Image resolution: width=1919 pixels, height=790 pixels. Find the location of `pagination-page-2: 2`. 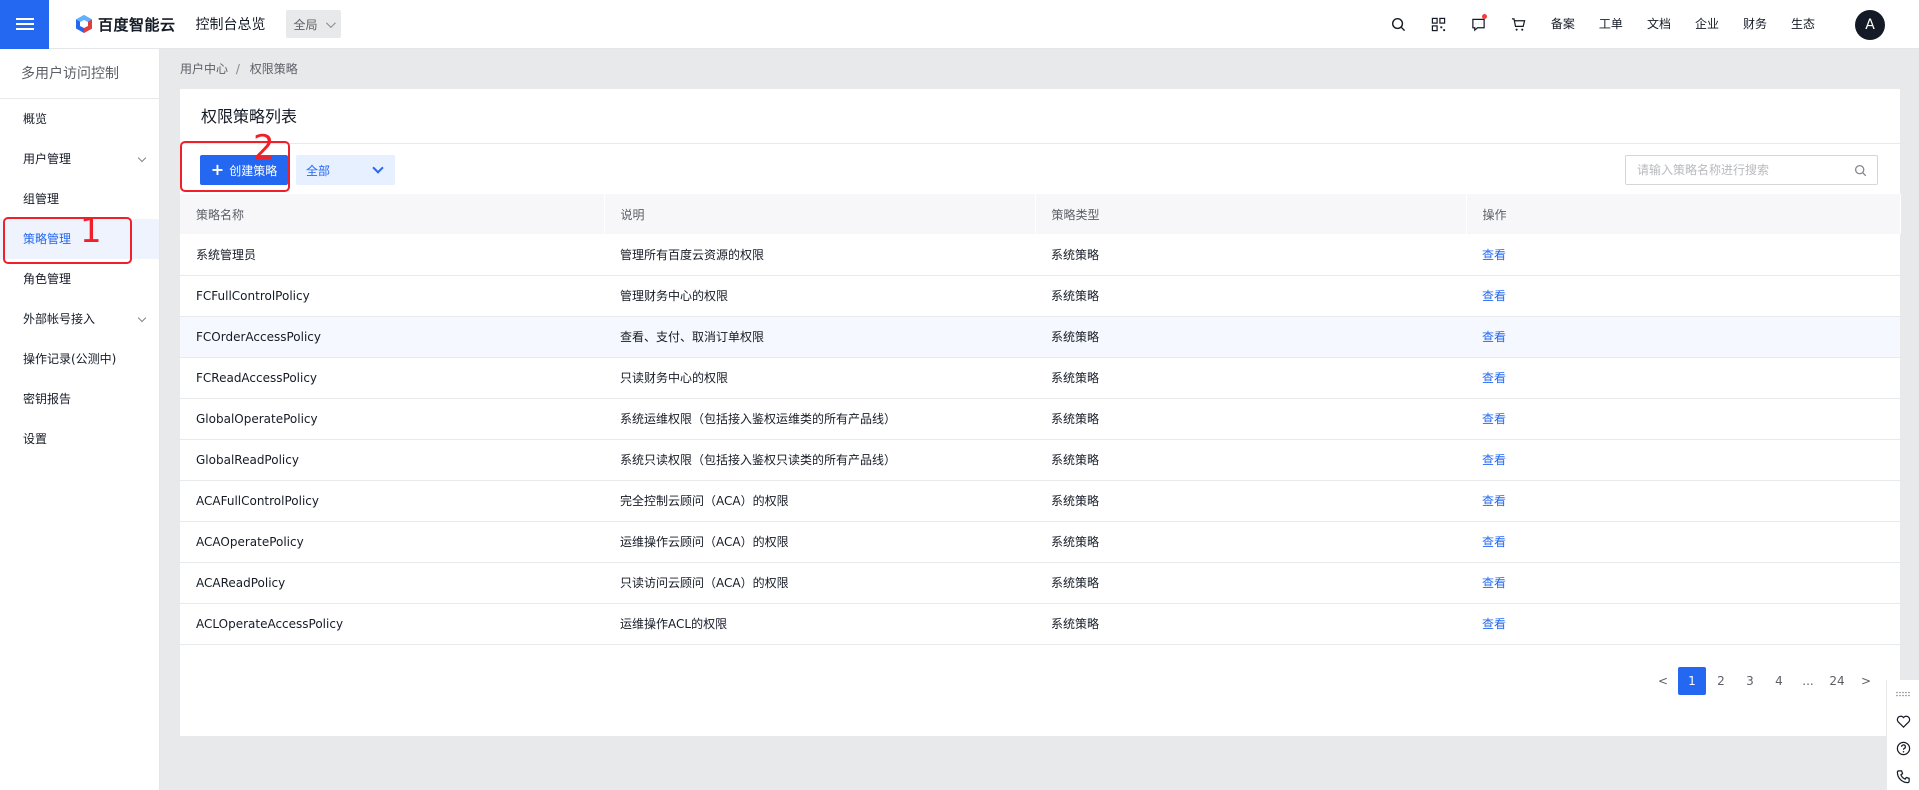

pagination-page-2: 2 is located at coordinates (1721, 681).